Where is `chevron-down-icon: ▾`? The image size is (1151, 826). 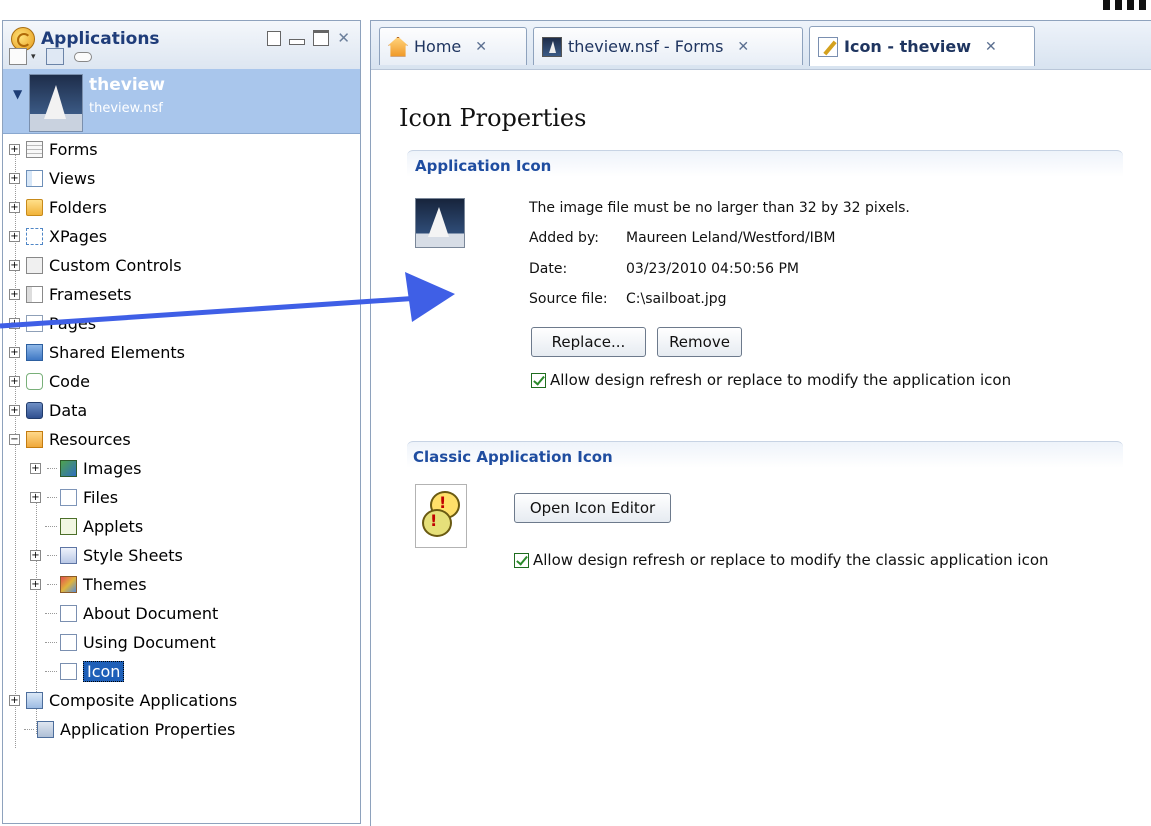
chevron-down-icon: ▾ is located at coordinates (33, 57).